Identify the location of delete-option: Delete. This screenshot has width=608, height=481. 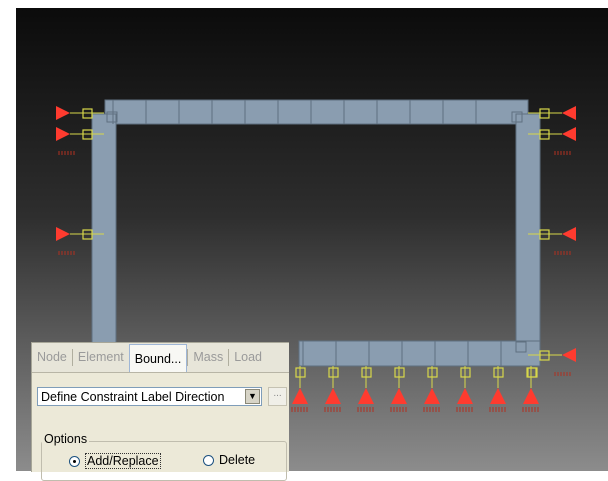
(229, 460).